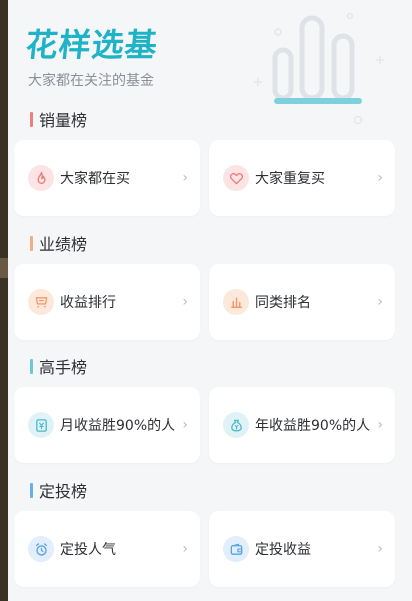 The width and height of the screenshot is (412, 601). I want to click on calendar-yen-icon, so click(41, 425).